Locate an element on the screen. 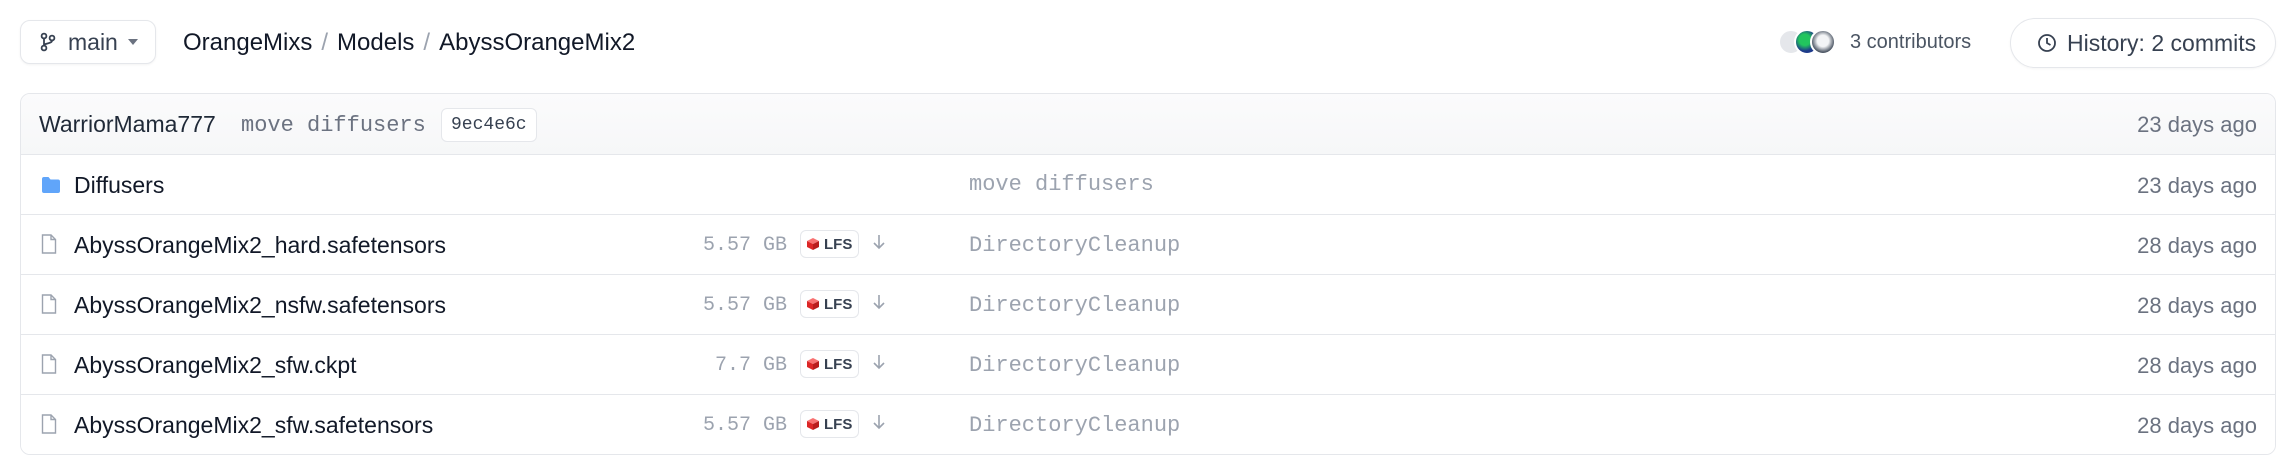  commit-message: move diffusers is located at coordinates (333, 125).